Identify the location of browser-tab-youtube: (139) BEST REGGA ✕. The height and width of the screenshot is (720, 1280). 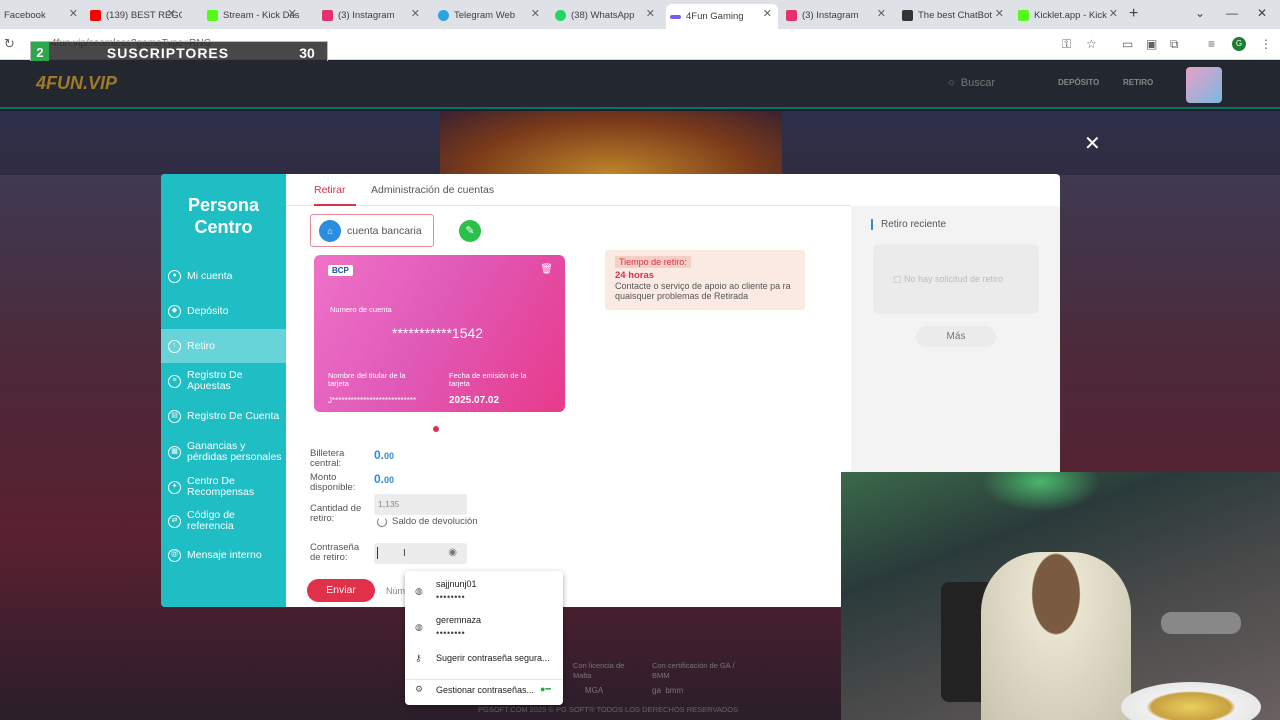
(134, 15).